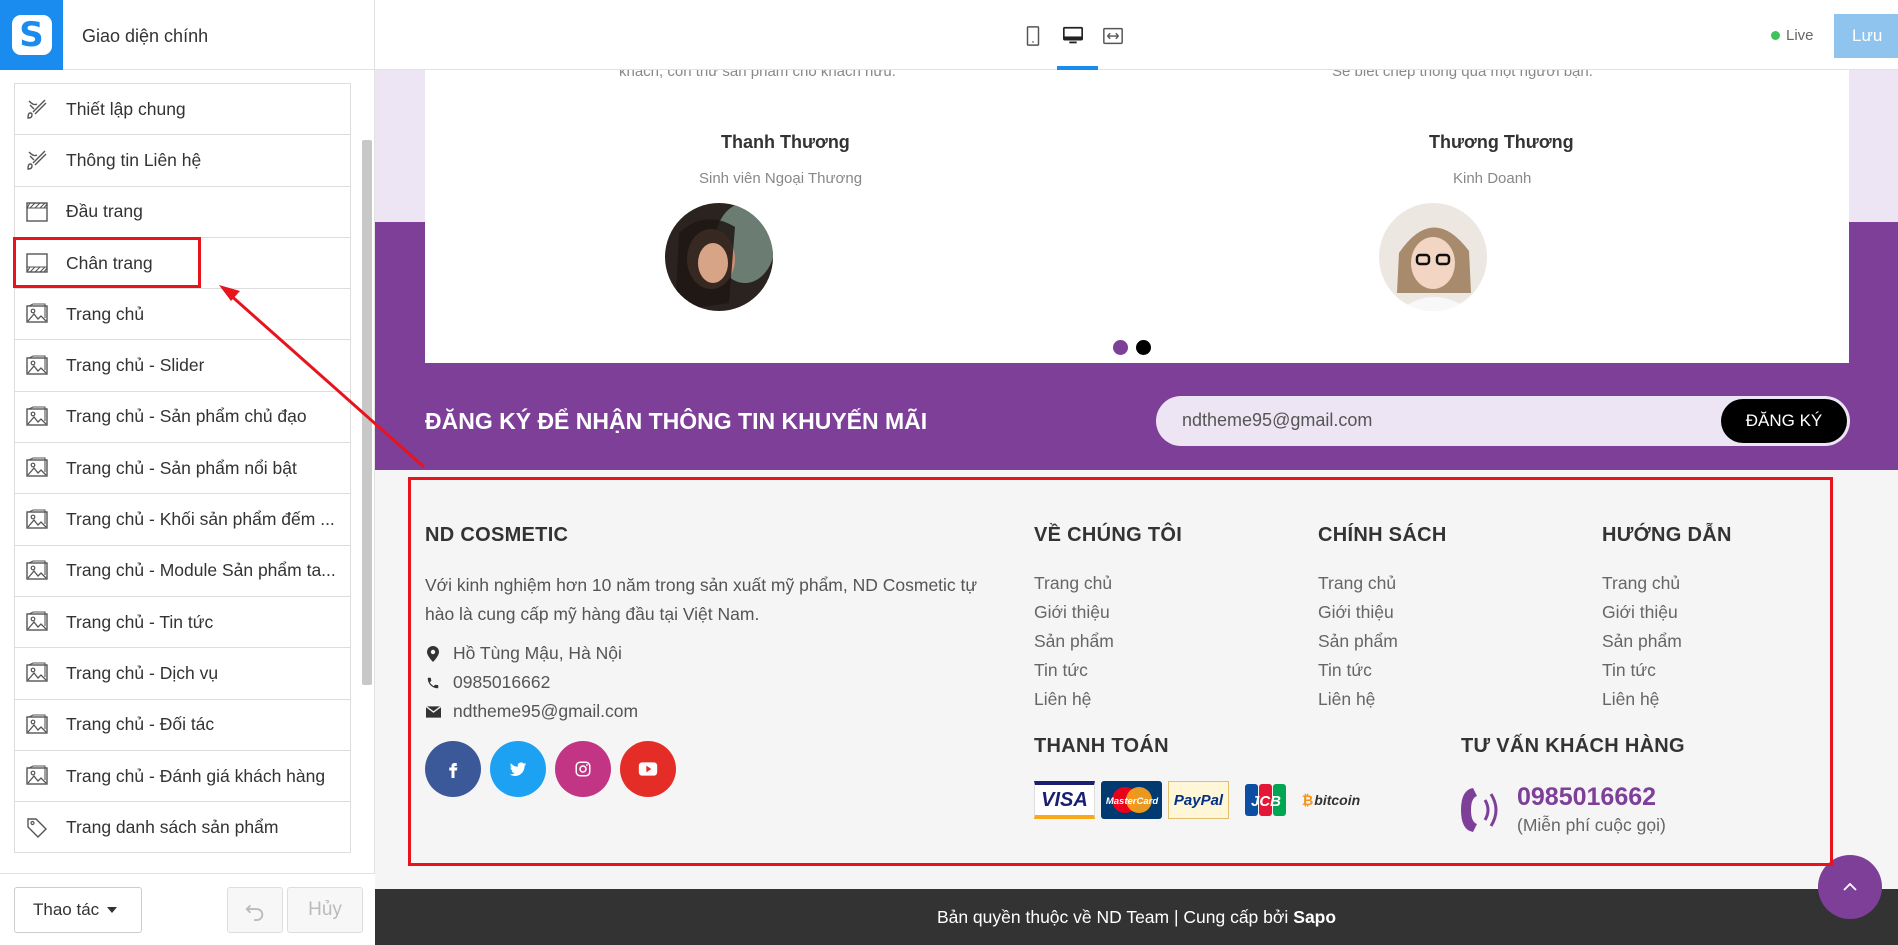 The width and height of the screenshot is (1898, 945). What do you see at coordinates (187, 909) in the screenshot?
I see `sidebar-footer: Thao tác Hủy` at bounding box center [187, 909].